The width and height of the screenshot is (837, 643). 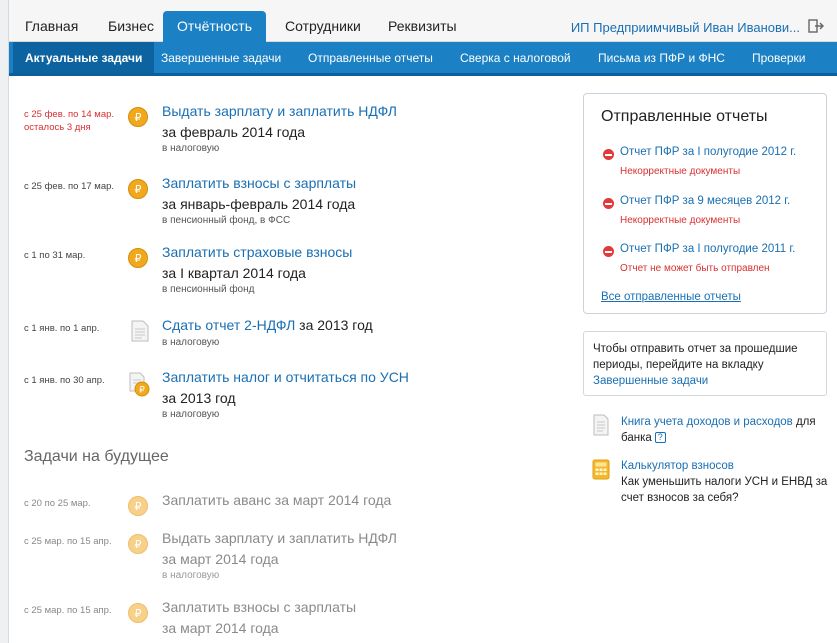 What do you see at coordinates (208, 289) in the screenshot?
I see `task-destination: в пенсионный фонд` at bounding box center [208, 289].